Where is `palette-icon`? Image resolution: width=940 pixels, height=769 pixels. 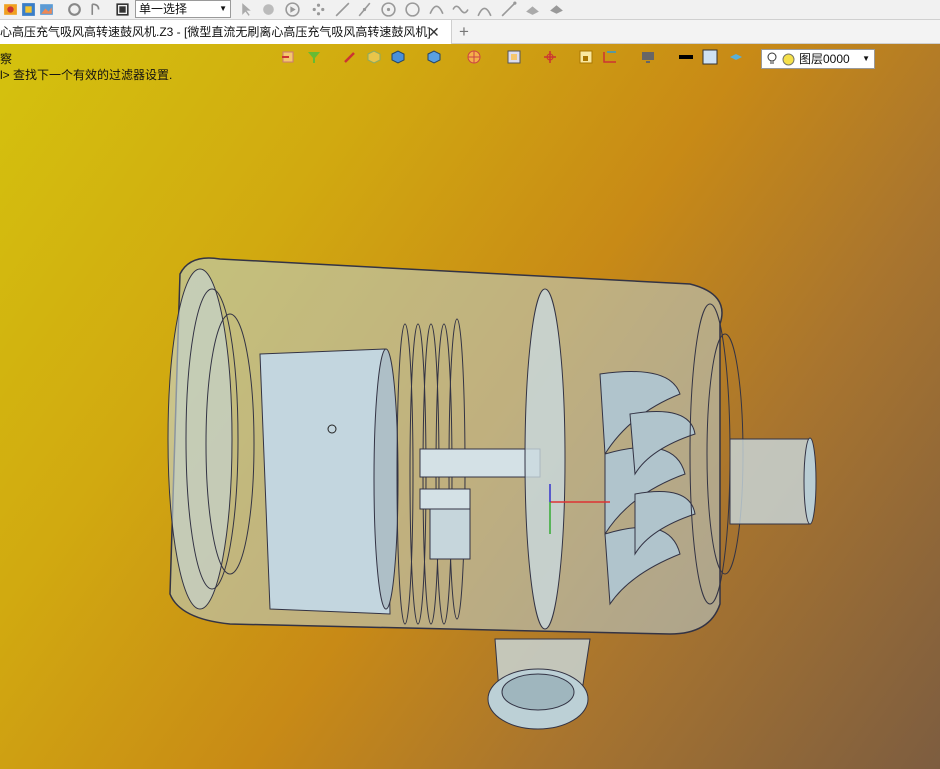
palette-icon is located at coordinates (28, 9).